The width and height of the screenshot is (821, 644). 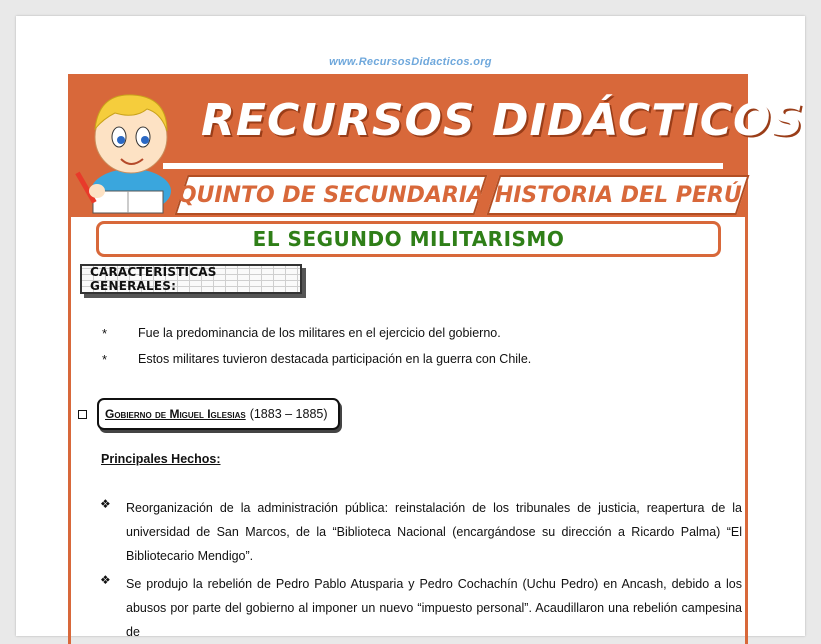 What do you see at coordinates (191, 279) in the screenshot?
I see `section-tag: CARACTERÍSTICAS GENERALES:` at bounding box center [191, 279].